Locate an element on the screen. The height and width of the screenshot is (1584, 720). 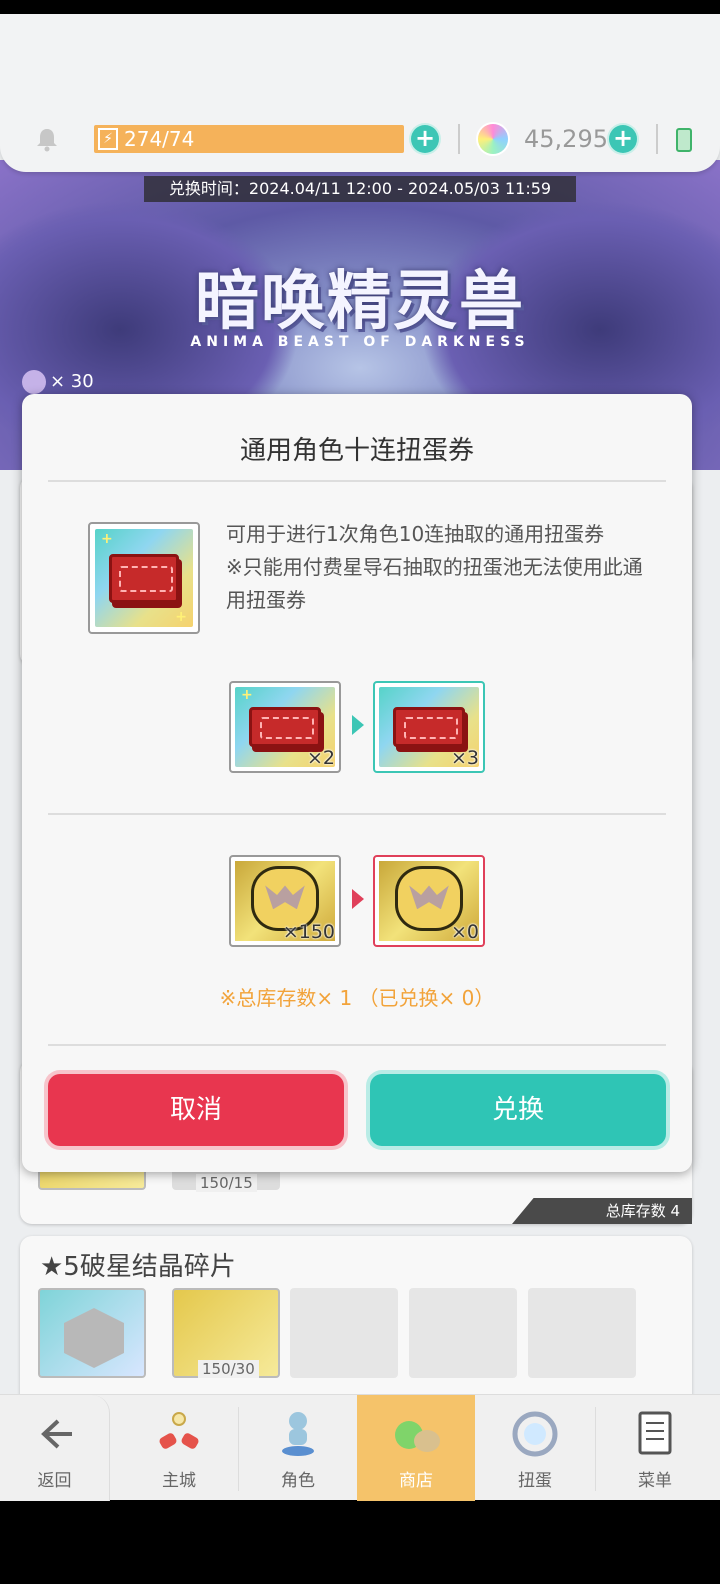
character-icon is located at coordinates (298, 1434).